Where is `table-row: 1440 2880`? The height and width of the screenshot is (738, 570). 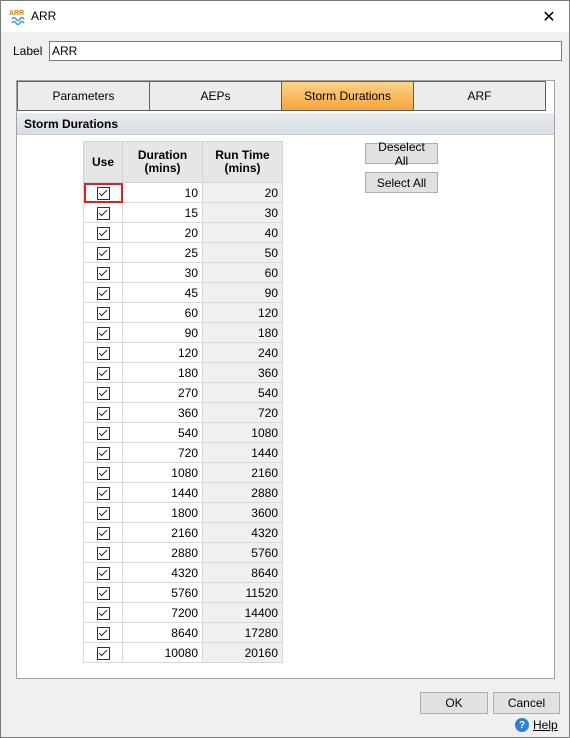 table-row: 1440 2880 is located at coordinates (183, 492).